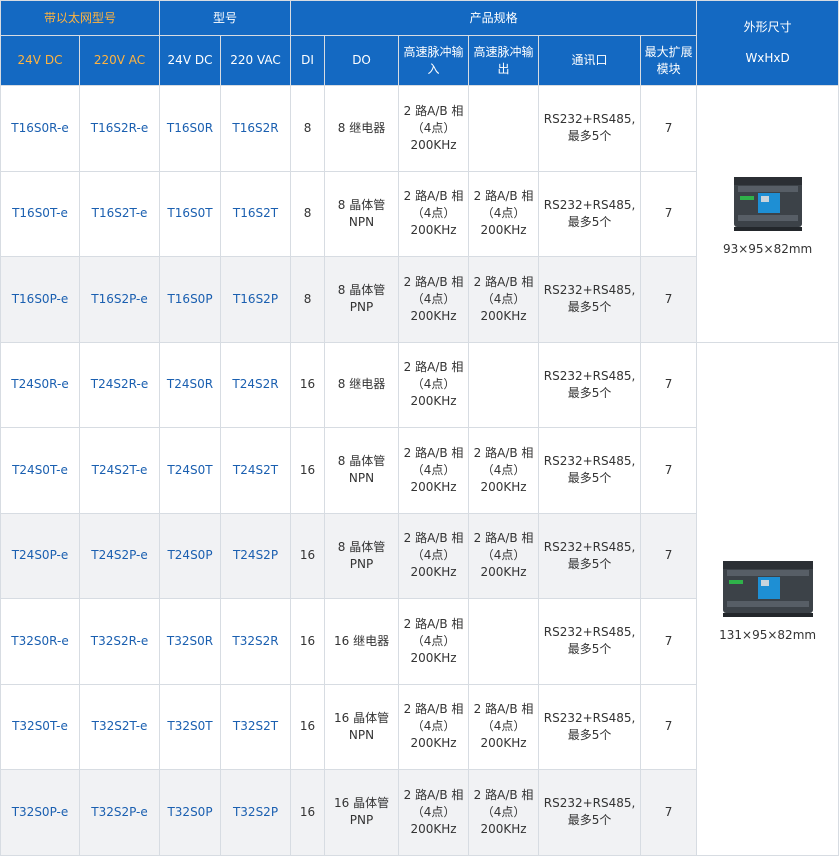  What do you see at coordinates (190, 470) in the screenshot?
I see `model-24vdc: T24S0T` at bounding box center [190, 470].